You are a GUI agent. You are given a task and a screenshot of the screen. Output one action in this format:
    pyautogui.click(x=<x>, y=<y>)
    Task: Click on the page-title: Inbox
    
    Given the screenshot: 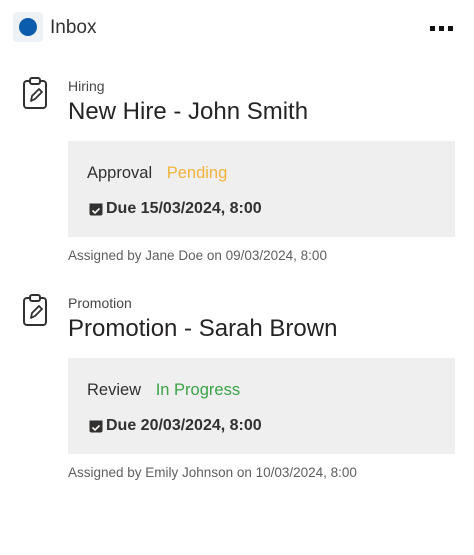 What is the action you would take?
    pyautogui.click(x=73, y=27)
    